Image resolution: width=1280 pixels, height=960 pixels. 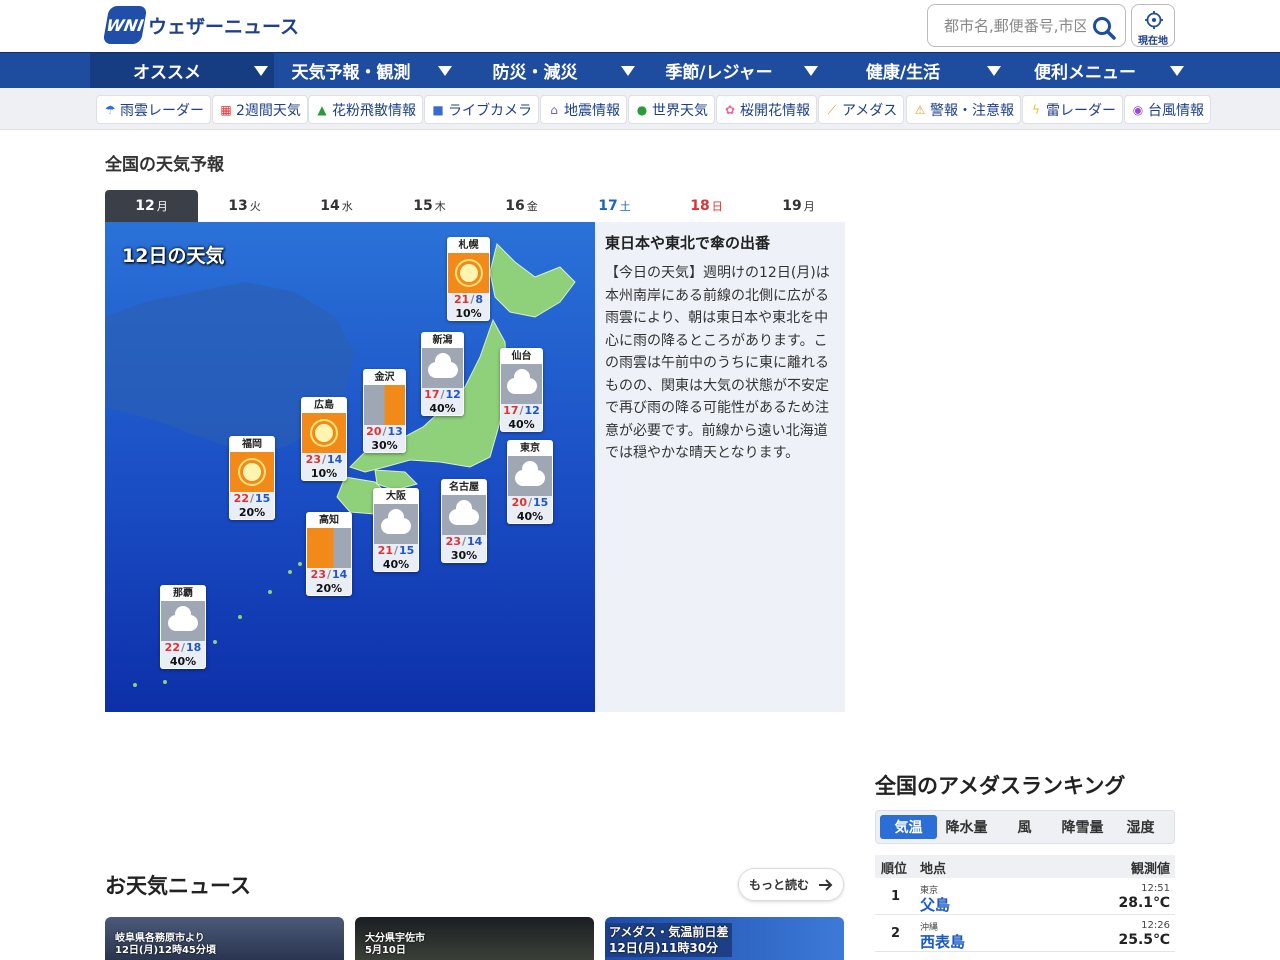 I want to click on value-col-header: 観測値, so click(x=1150, y=869).